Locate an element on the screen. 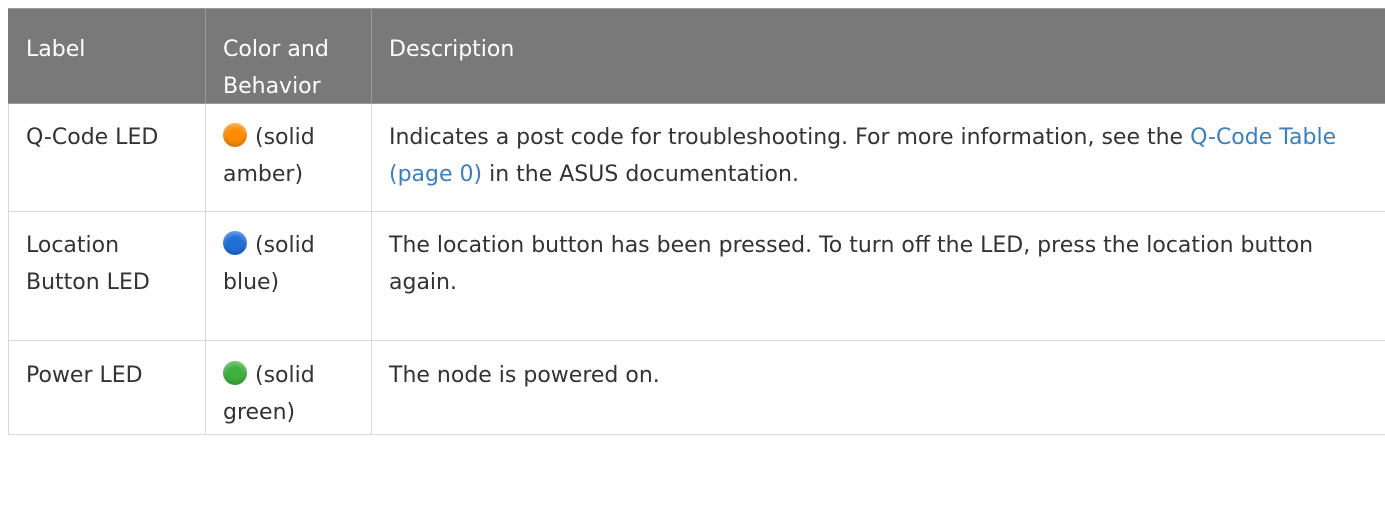 This screenshot has height=506, width=1385. green-led-icon is located at coordinates (235, 373).